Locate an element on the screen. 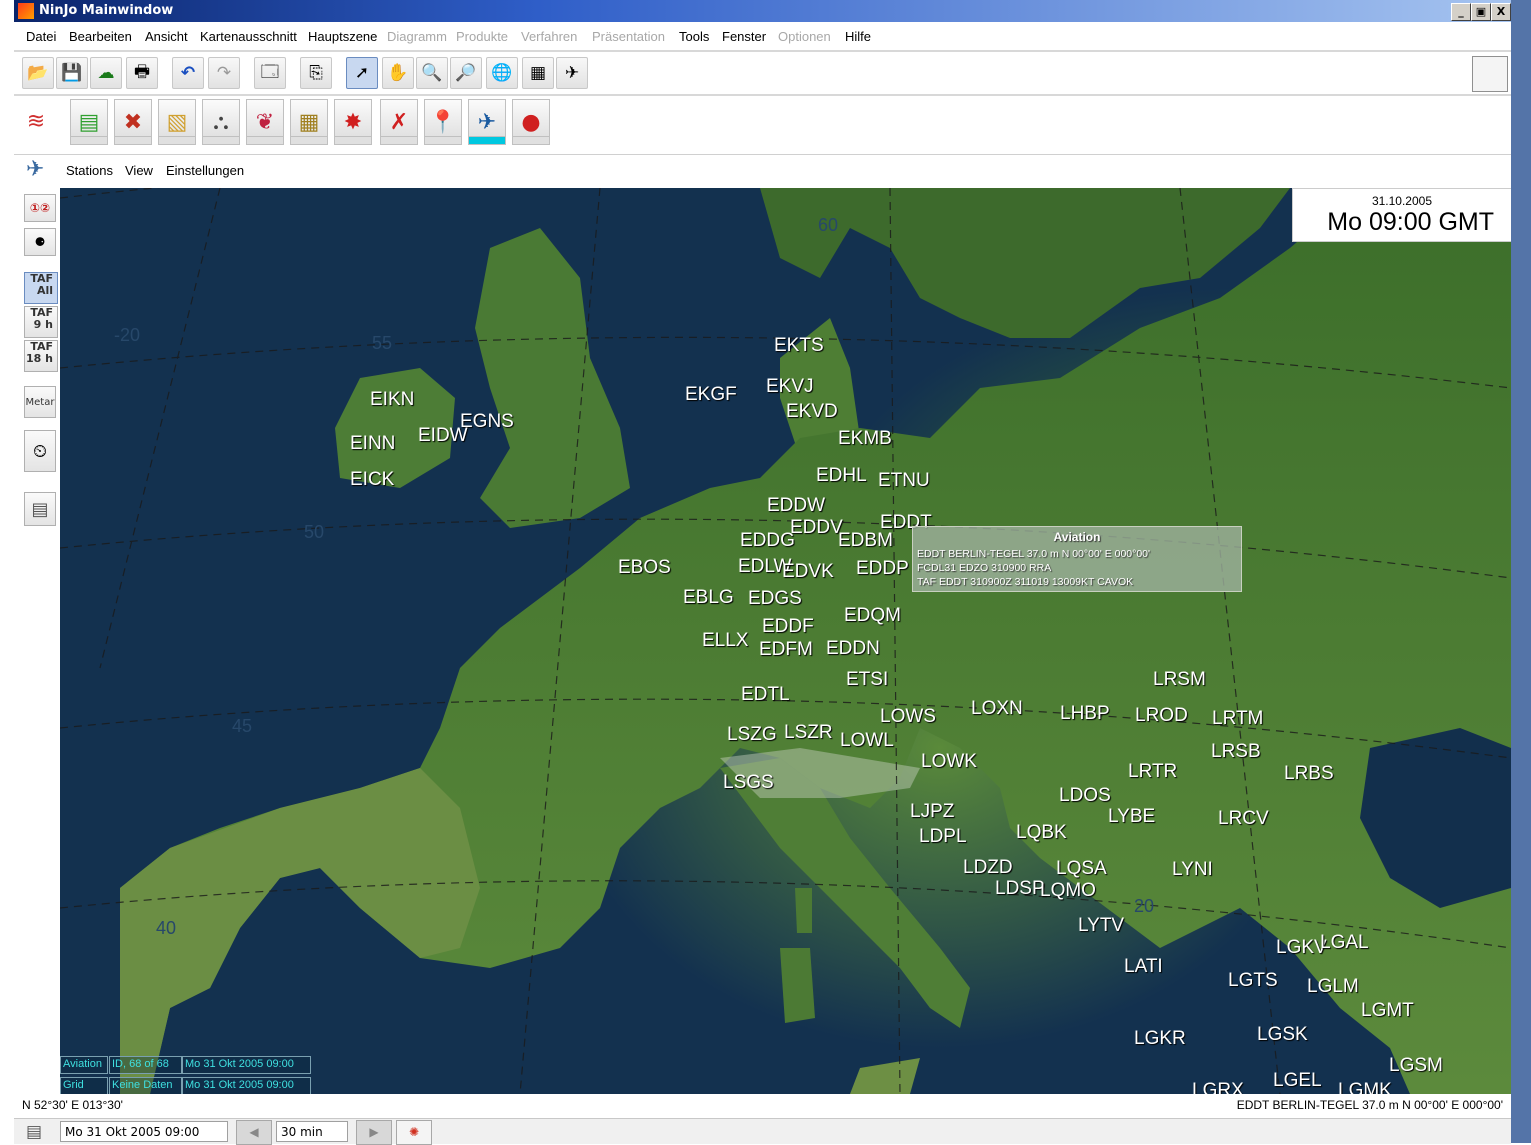 The image size is (1531, 1145). zoom-out-icon: 🔎 is located at coordinates (466, 73).